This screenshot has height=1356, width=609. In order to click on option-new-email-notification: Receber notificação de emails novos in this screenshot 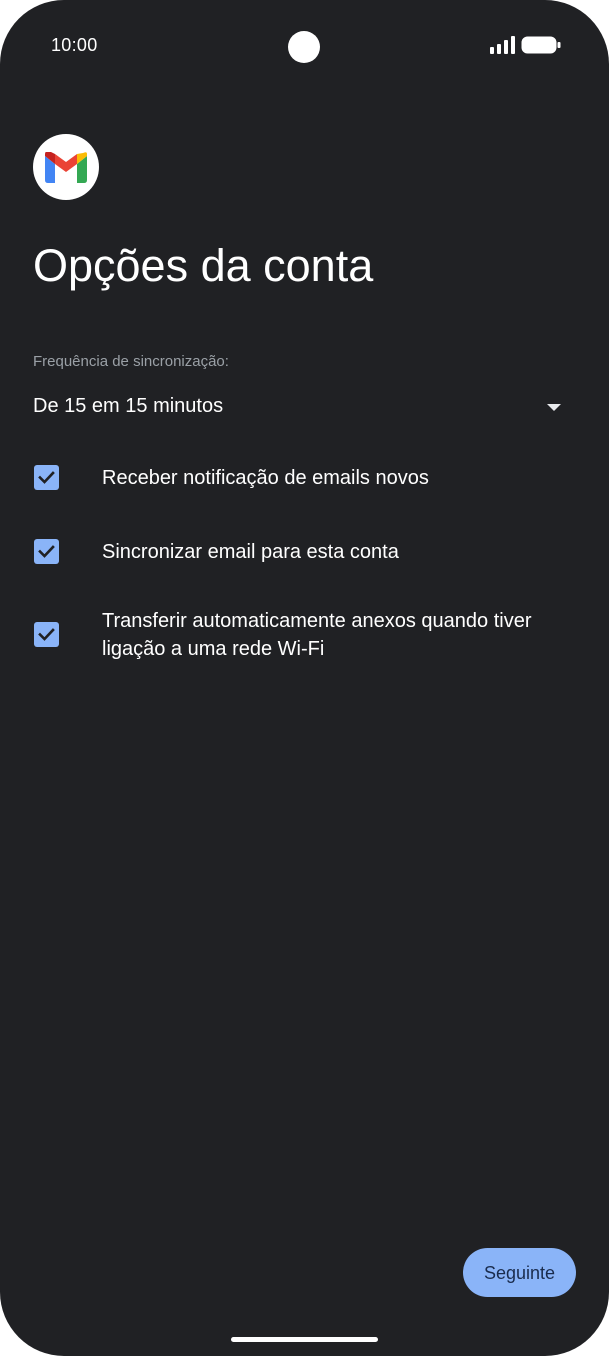, I will do `click(303, 478)`.